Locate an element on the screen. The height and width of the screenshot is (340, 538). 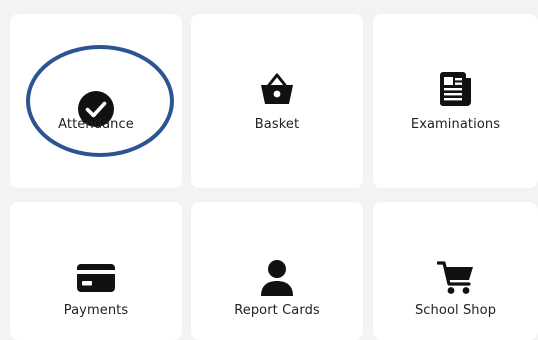
tile-label-attendance: Attendance is located at coordinates (96, 124).